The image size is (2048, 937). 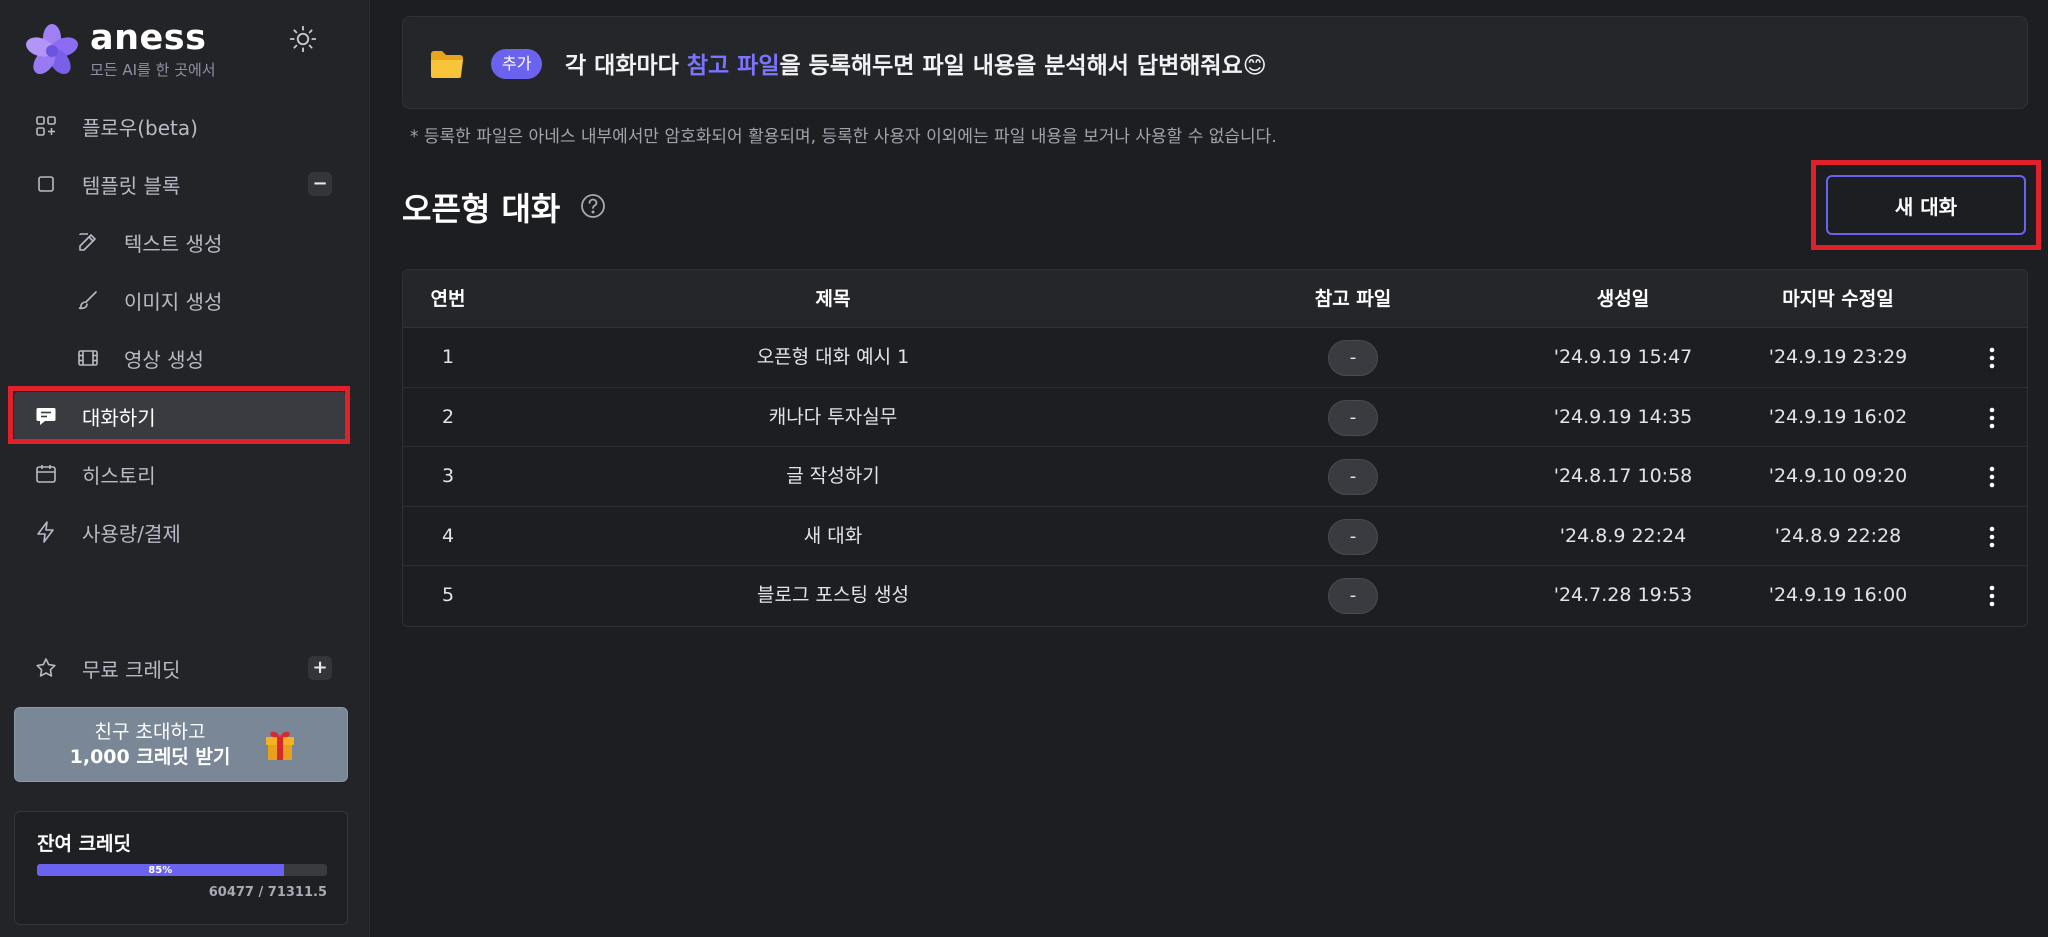 What do you see at coordinates (517, 64) in the screenshot?
I see `add-badge: 추가` at bounding box center [517, 64].